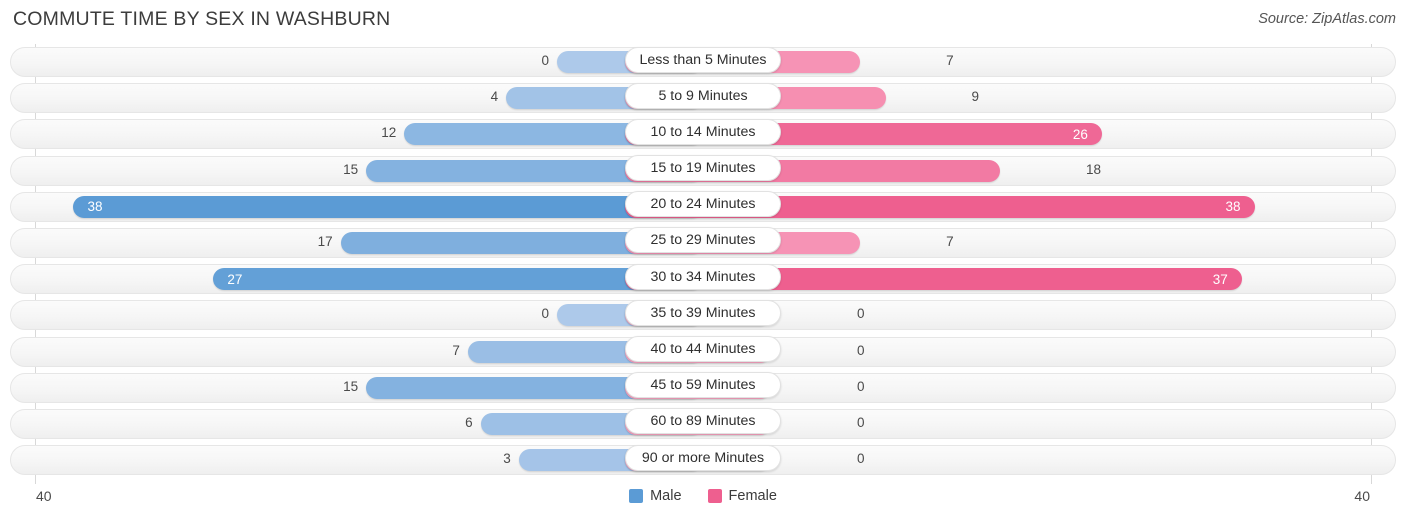 The image size is (1406, 523). I want to click on category-label-pill: 90 or more Minutes, so click(703, 457).